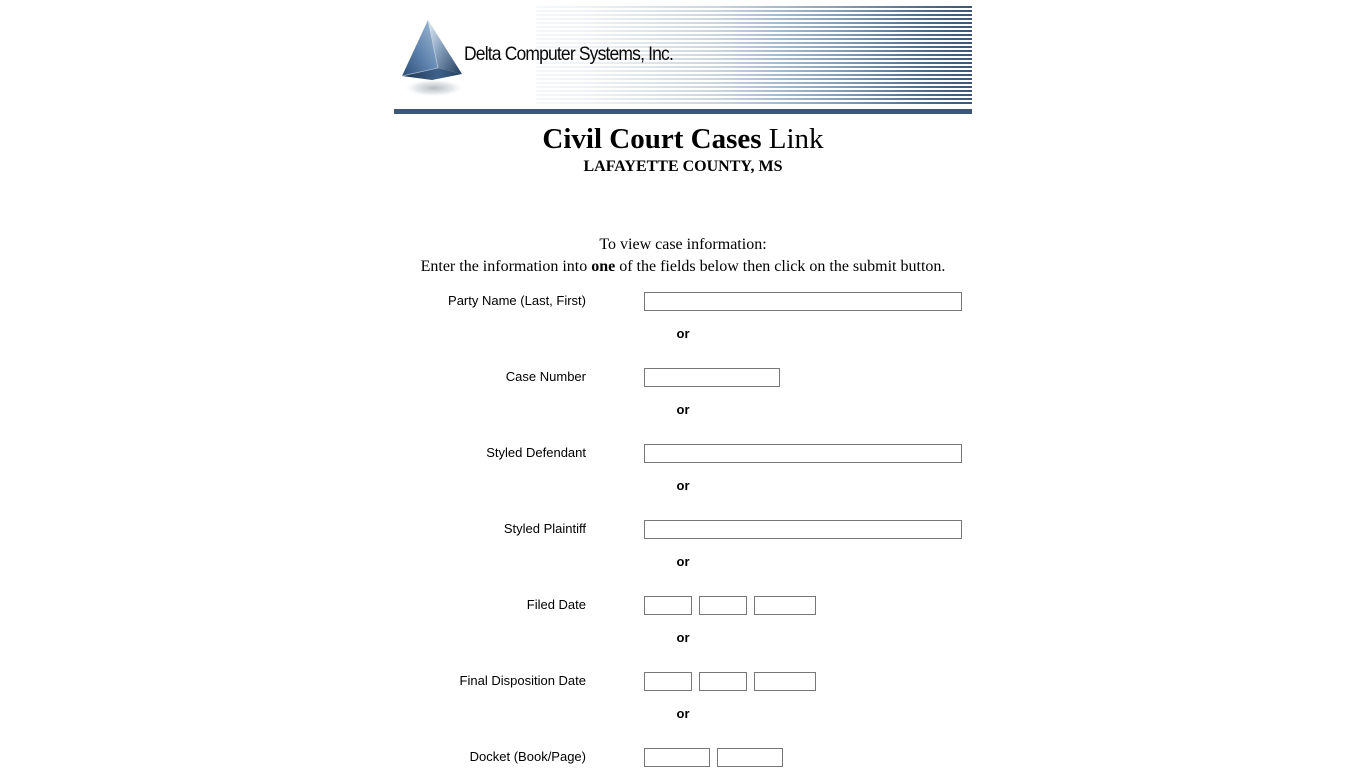 The height and width of the screenshot is (770, 1366). I want to click on form-row-filed-date: Filed Date, so click(683, 605).